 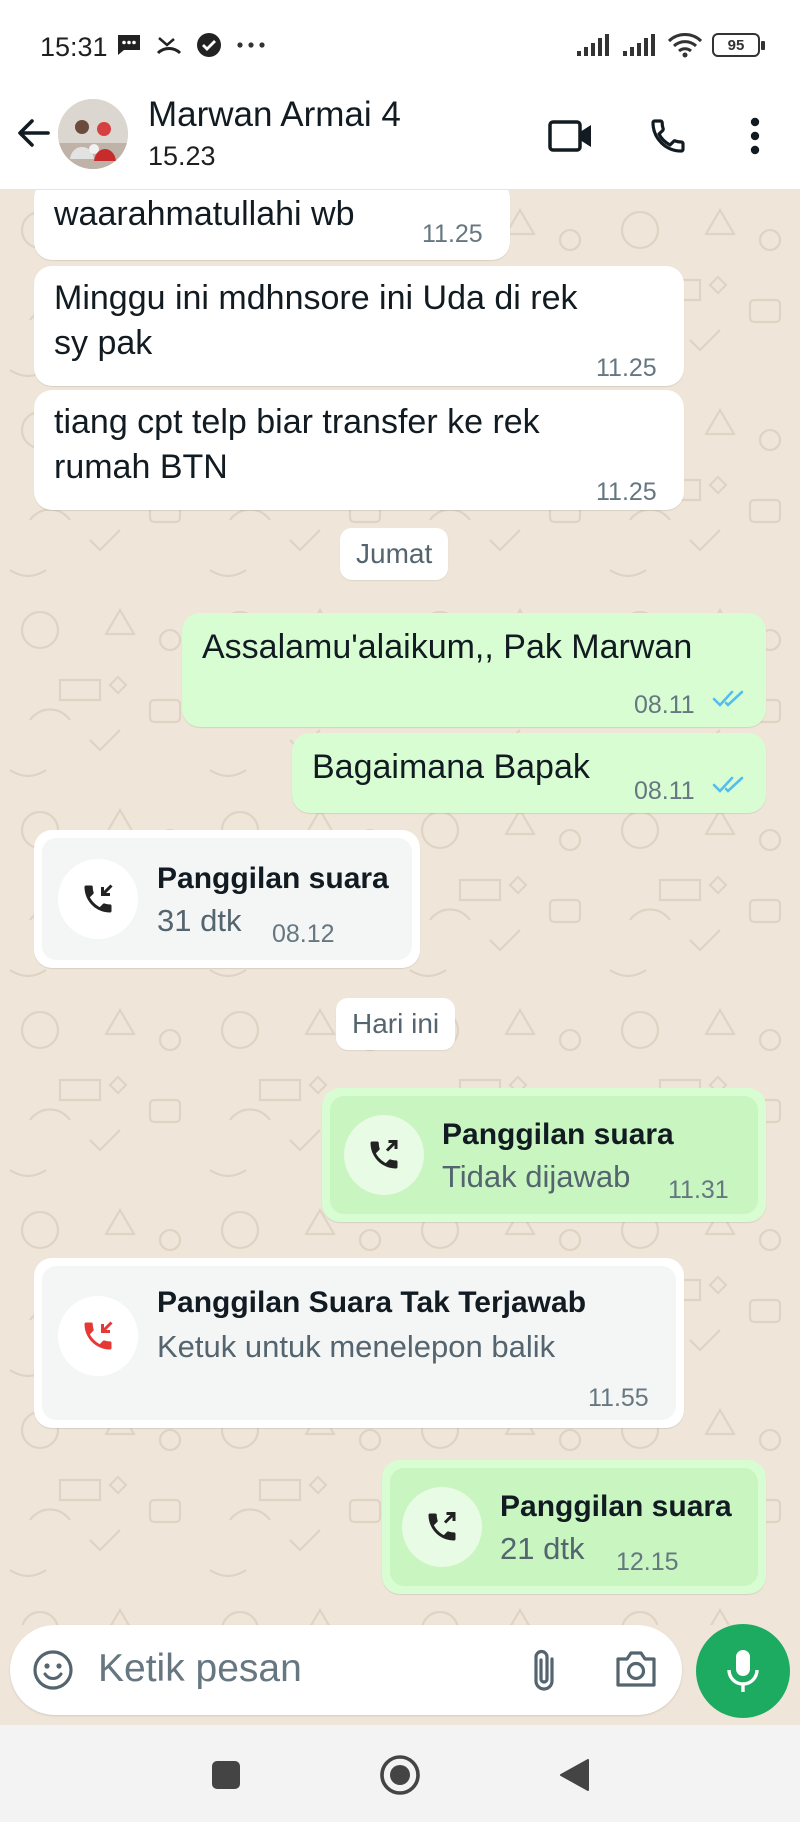 What do you see at coordinates (200, 1669) in the screenshot?
I see `message-input-placeholder: Ketik pesan` at bounding box center [200, 1669].